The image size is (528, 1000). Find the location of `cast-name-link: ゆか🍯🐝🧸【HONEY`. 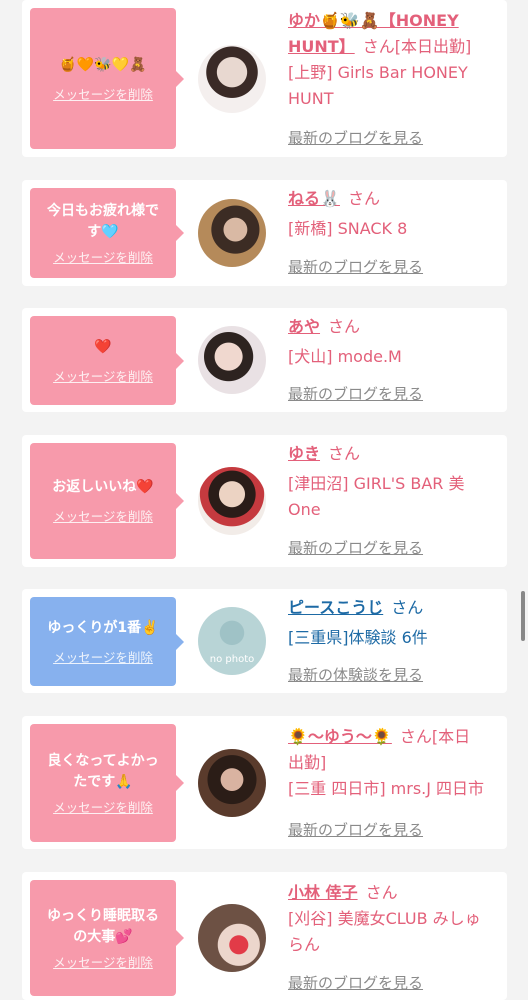

cast-name-link: ゆか🍯🐝🧸【HONEY is located at coordinates (373, 20).